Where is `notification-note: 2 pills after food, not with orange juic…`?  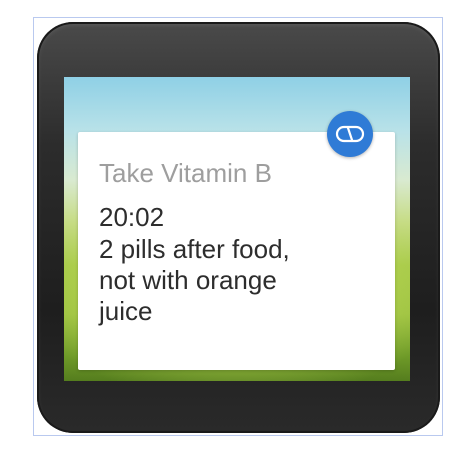
notification-note: 2 pills after food, not with orange juic… is located at coordinates (244, 280).